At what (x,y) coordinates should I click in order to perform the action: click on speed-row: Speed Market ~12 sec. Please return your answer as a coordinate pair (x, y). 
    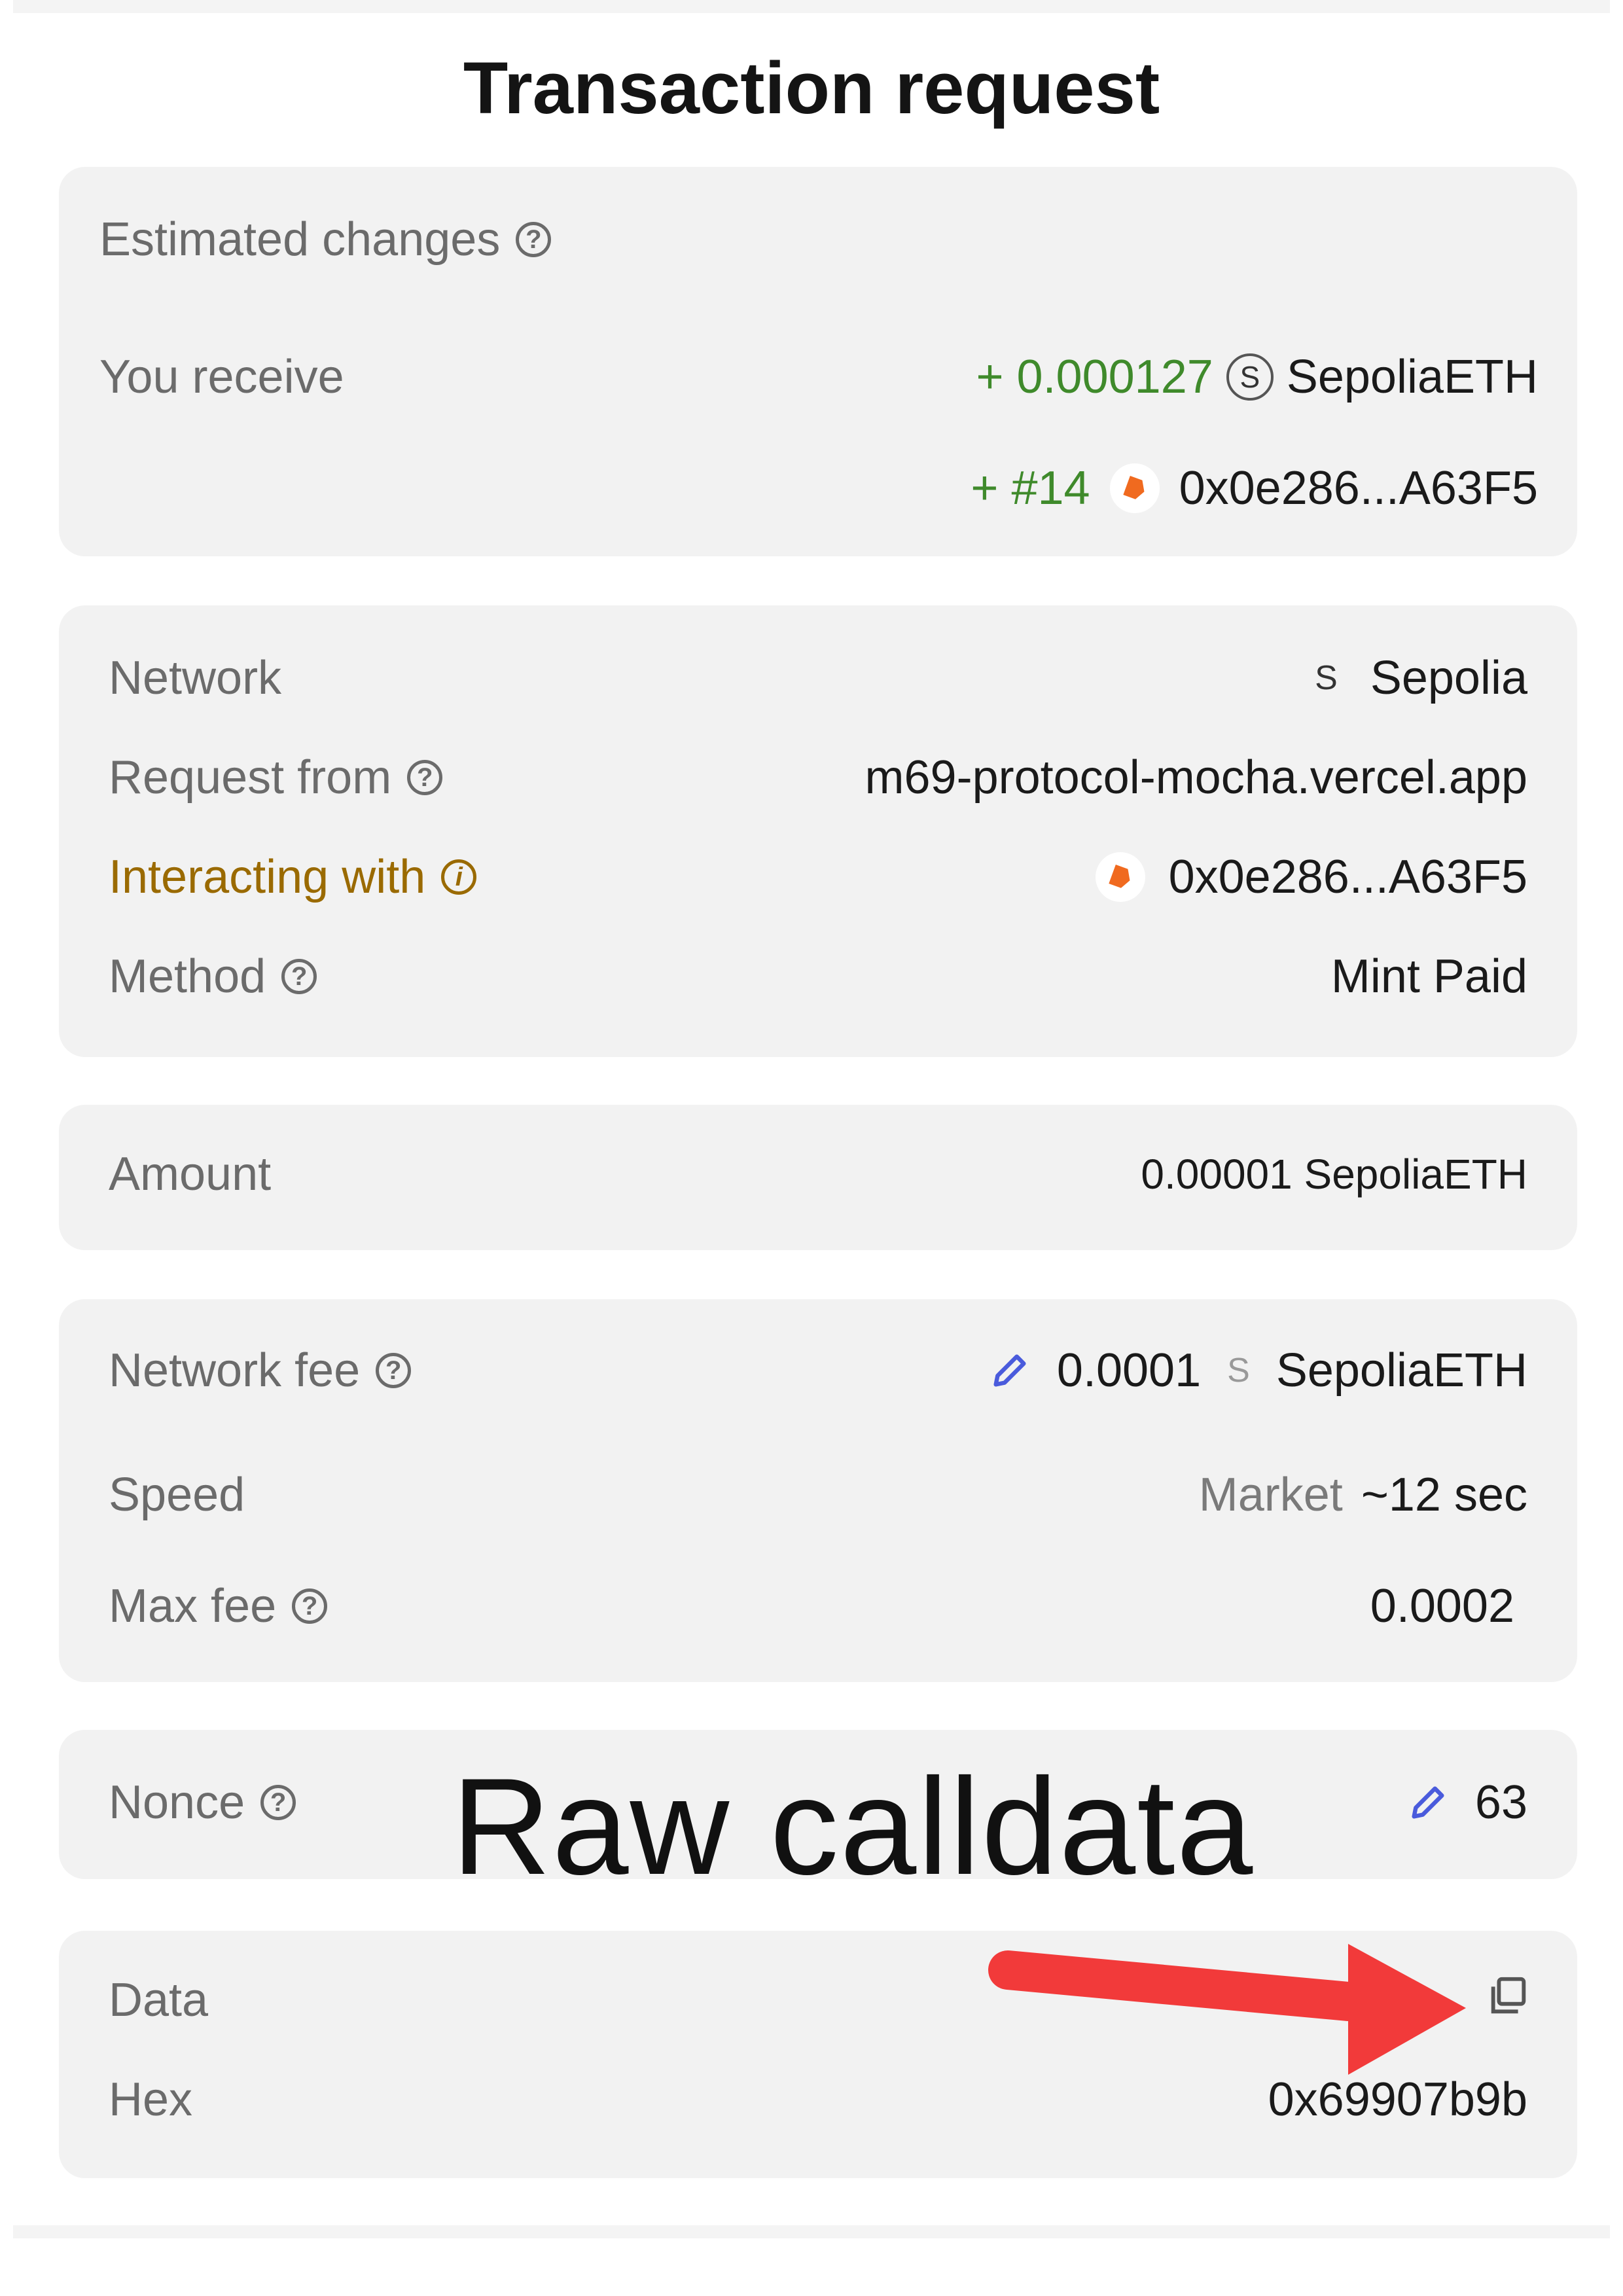
    Looking at the image, I should click on (818, 1495).